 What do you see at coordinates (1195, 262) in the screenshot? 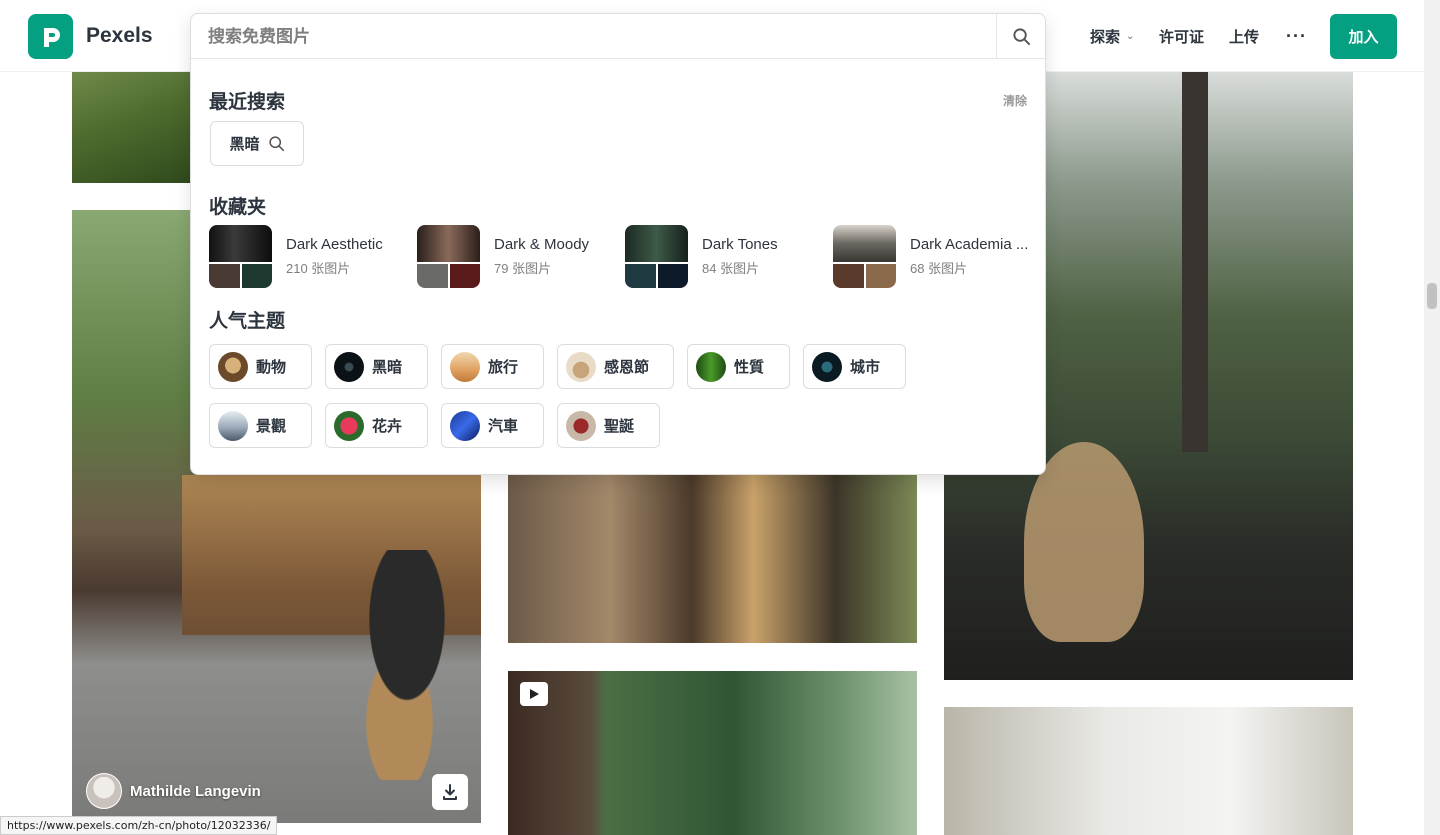
I see `trunk-shape` at bounding box center [1195, 262].